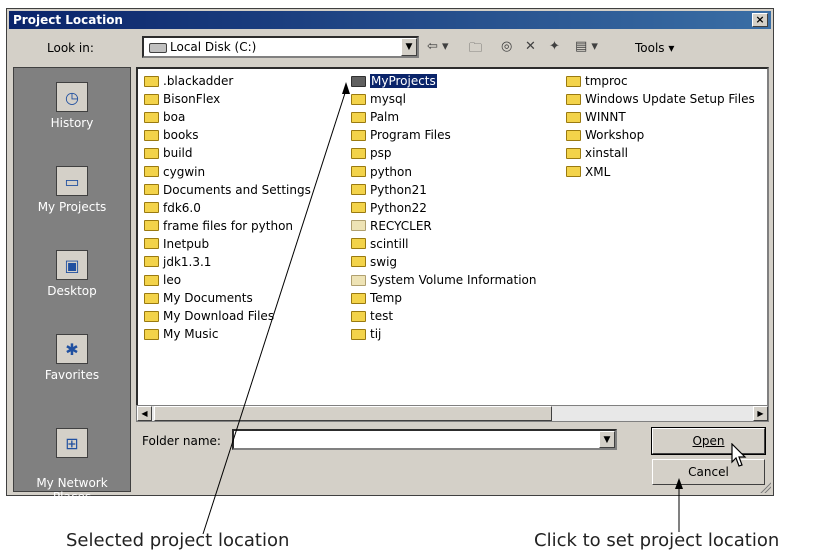 The image size is (817, 558). What do you see at coordinates (376, 334) in the screenshot?
I see `file-name: tij` at bounding box center [376, 334].